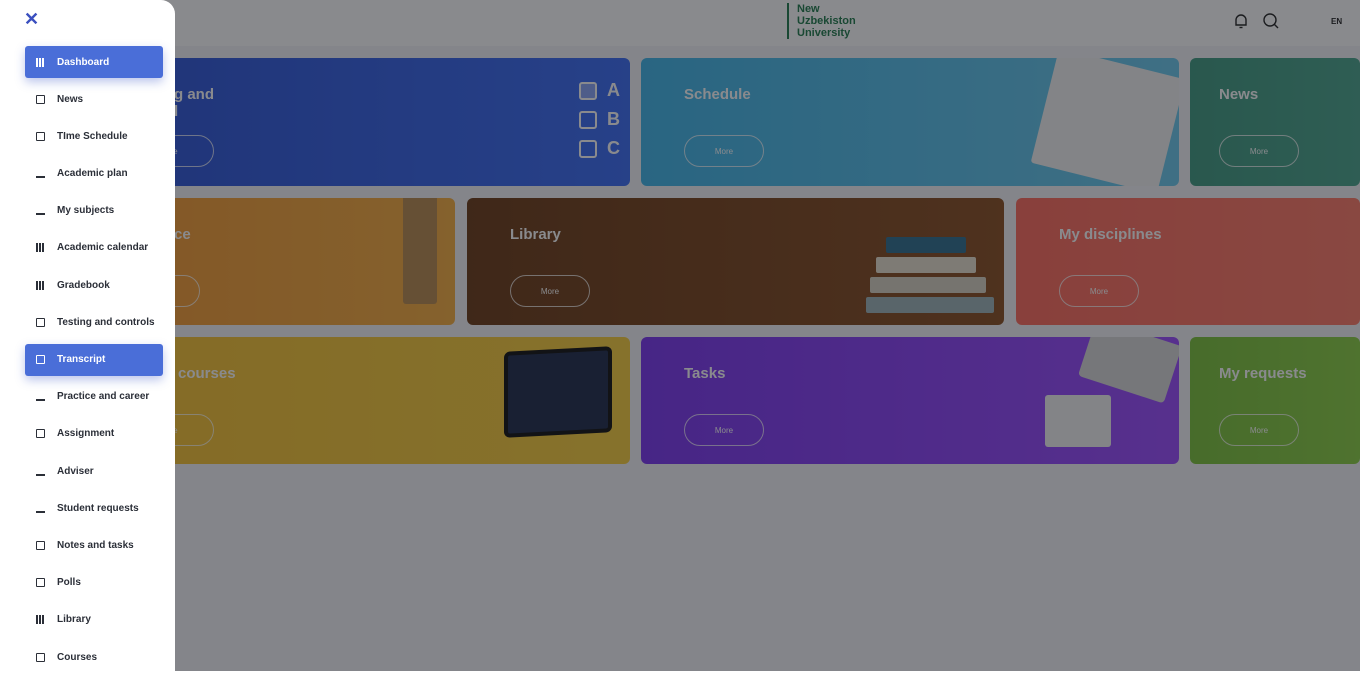 The image size is (1360, 676). I want to click on graduation-cap-icon, so click(40, 174).